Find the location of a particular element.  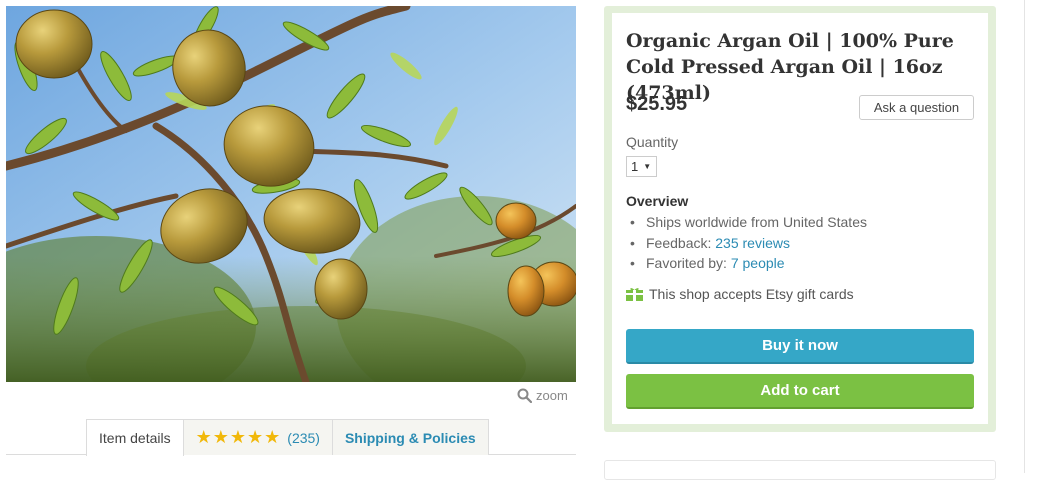

gift-card-text: This shop accepts Etsy gift cards is located at coordinates (751, 294).